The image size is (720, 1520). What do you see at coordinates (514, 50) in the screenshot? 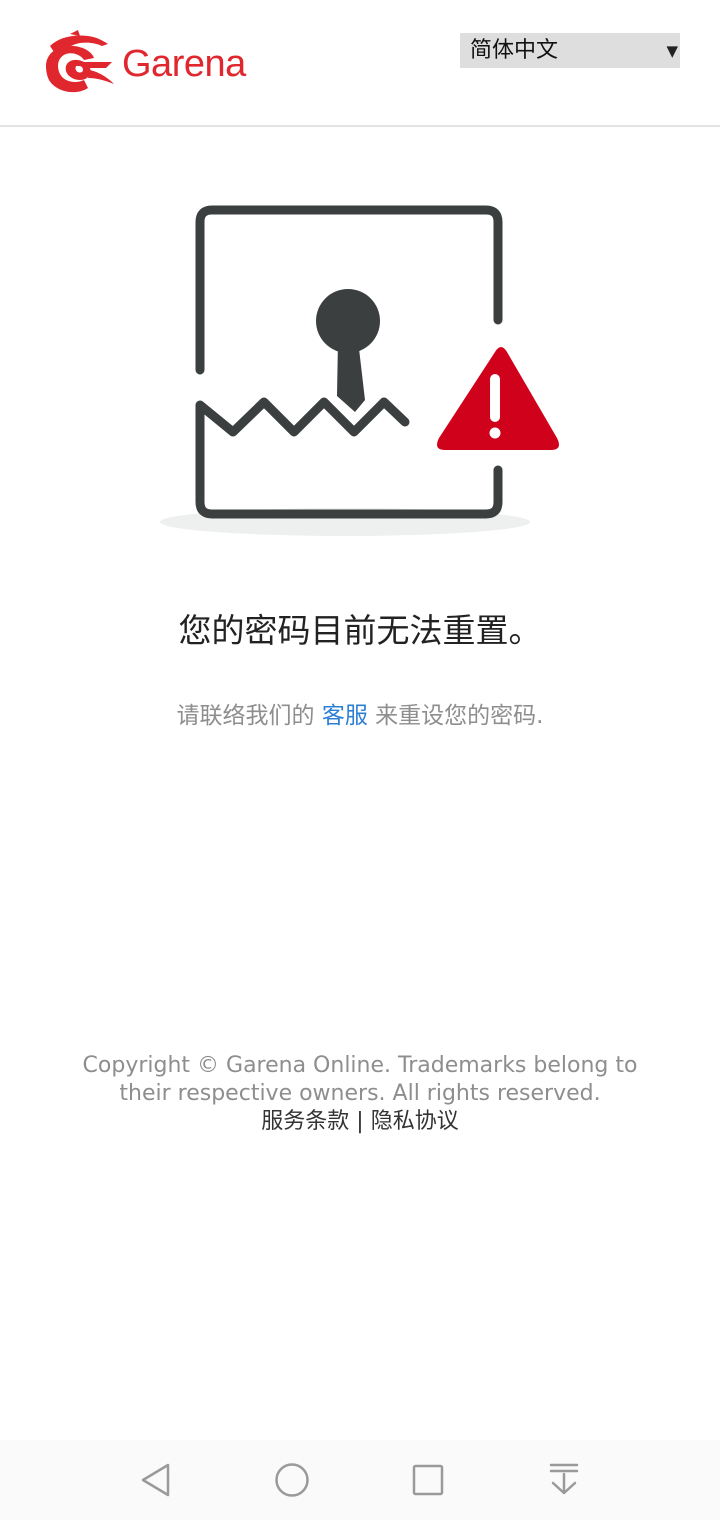
I see `language-selected-value: 简体中文` at bounding box center [514, 50].